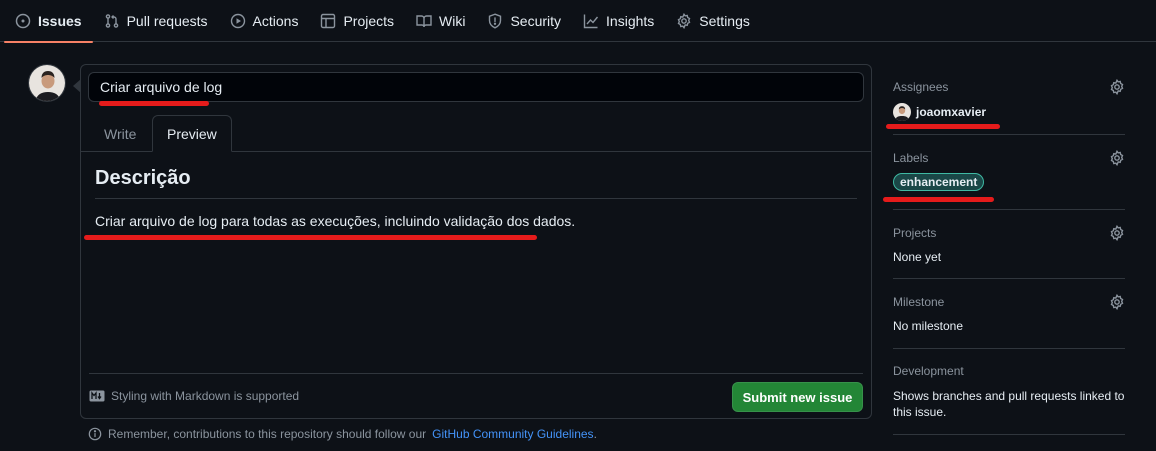 This screenshot has height=451, width=1156. Describe the element at coordinates (95, 434) in the screenshot. I see `info-icon` at that location.